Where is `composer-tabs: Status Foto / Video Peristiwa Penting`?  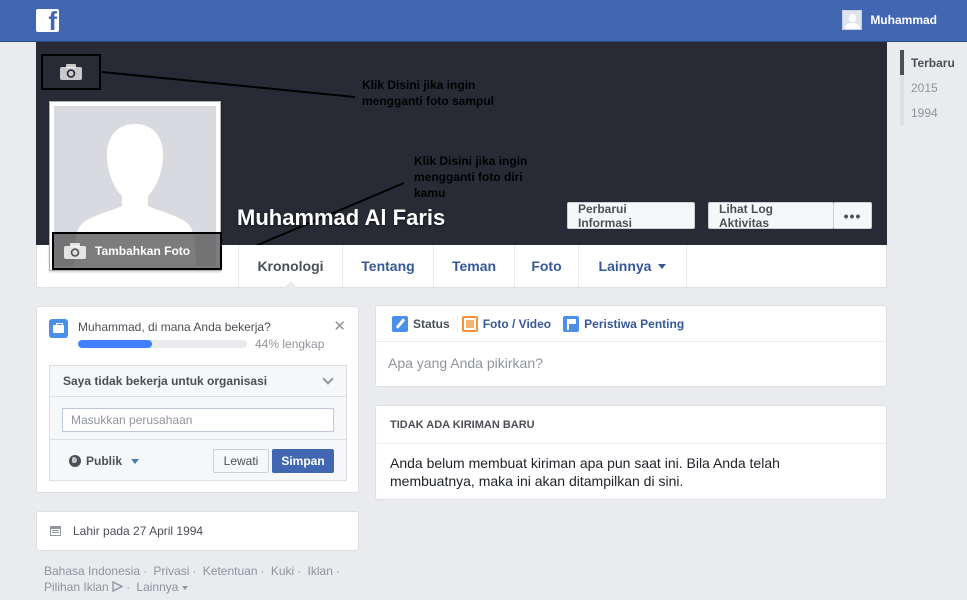
composer-tabs: Status Foto / Video Peristiwa Penting is located at coordinates (631, 324).